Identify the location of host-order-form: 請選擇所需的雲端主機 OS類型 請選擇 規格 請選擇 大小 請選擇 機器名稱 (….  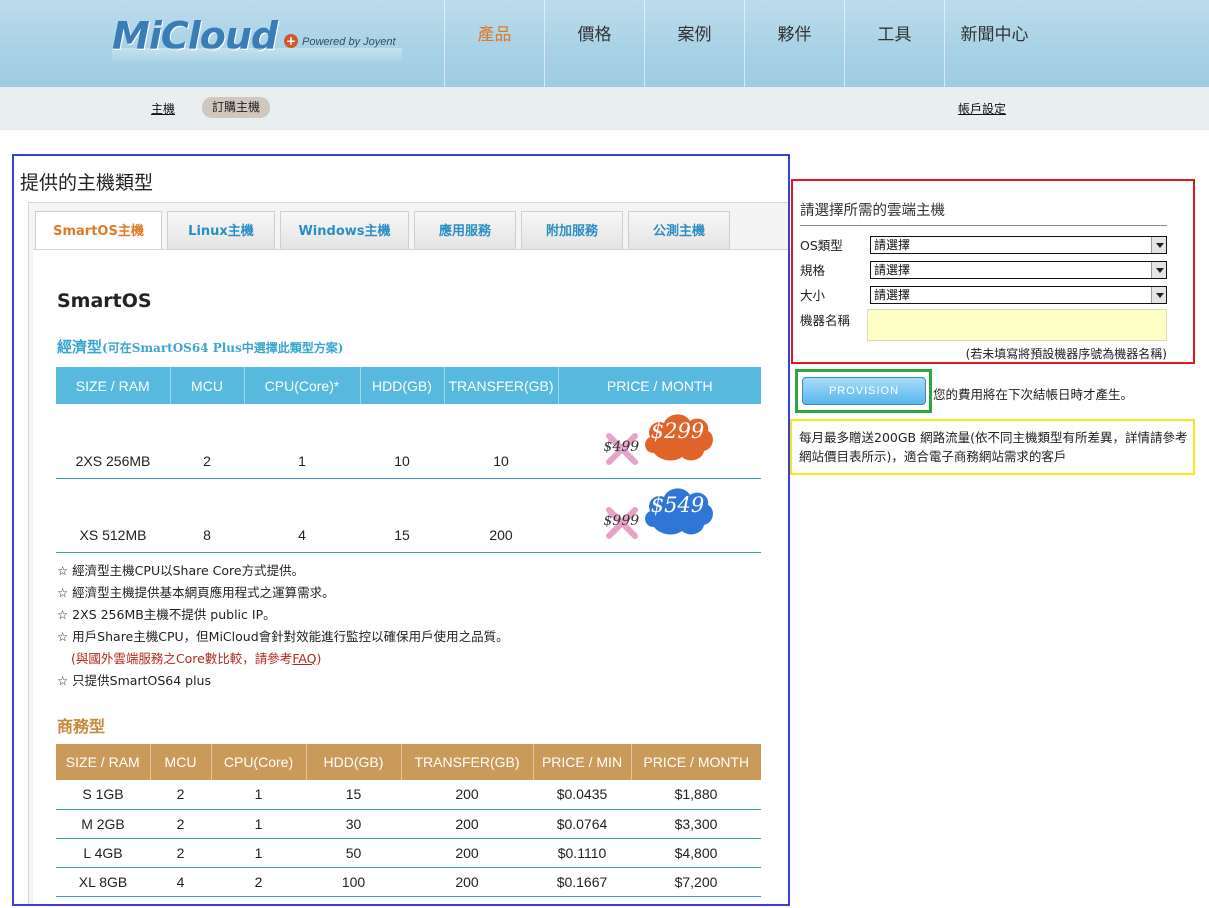
(993, 271).